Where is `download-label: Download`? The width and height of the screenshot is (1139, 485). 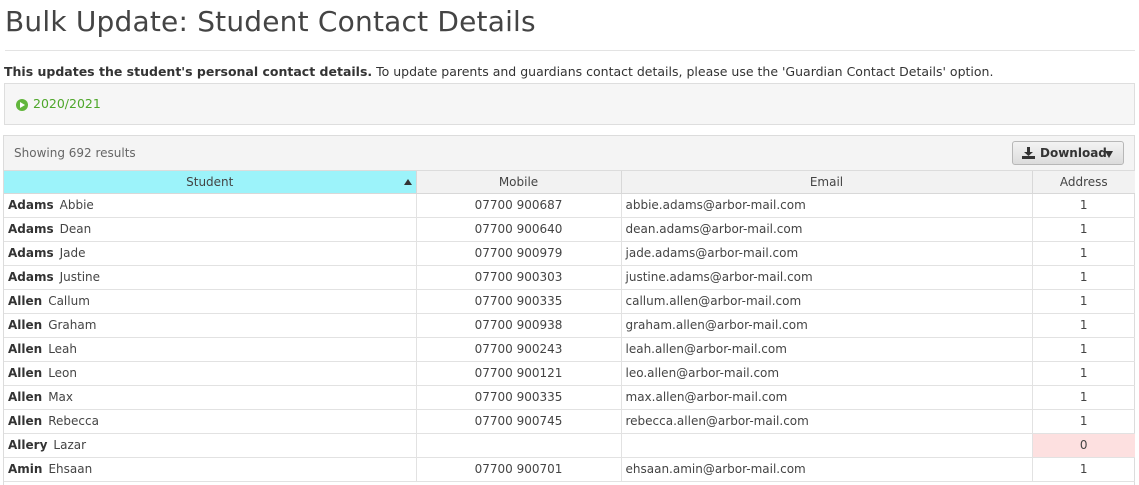
download-label: Download is located at coordinates (1073, 153).